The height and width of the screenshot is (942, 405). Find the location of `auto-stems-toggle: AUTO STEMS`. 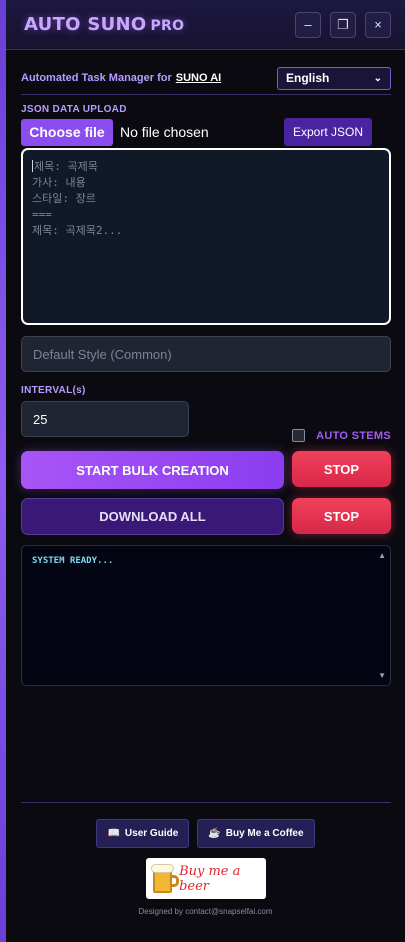

auto-stems-toggle: AUTO STEMS is located at coordinates (341, 435).